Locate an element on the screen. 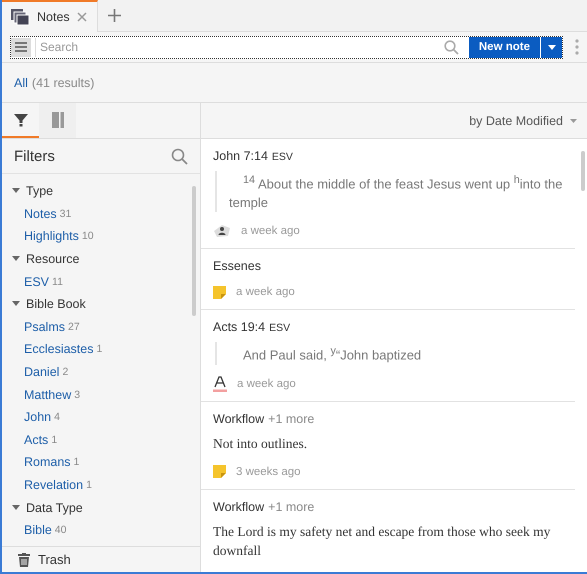 This screenshot has width=587, height=574. filter-item: Notes is located at coordinates (40, 213).